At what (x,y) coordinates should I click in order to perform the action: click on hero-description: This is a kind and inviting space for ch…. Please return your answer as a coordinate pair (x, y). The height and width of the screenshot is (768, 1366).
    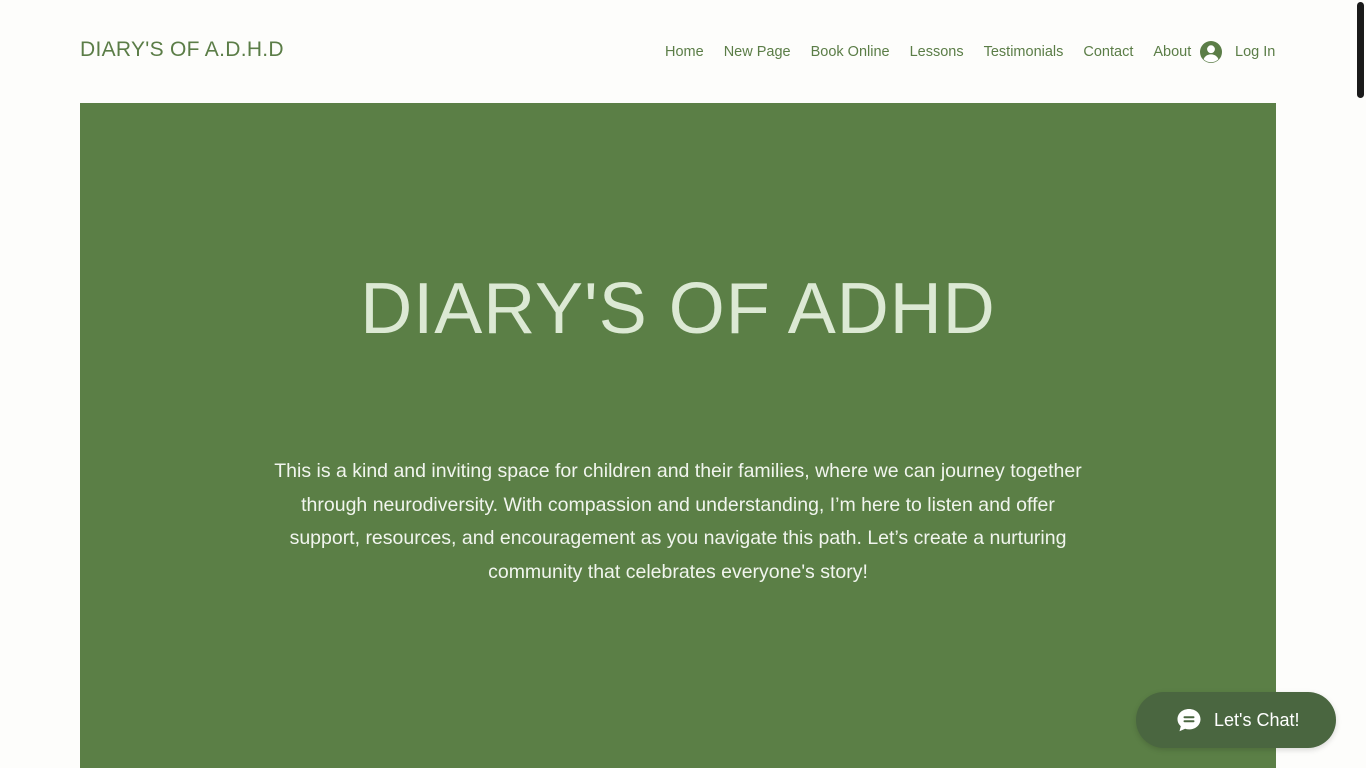
    Looking at the image, I should click on (678, 521).